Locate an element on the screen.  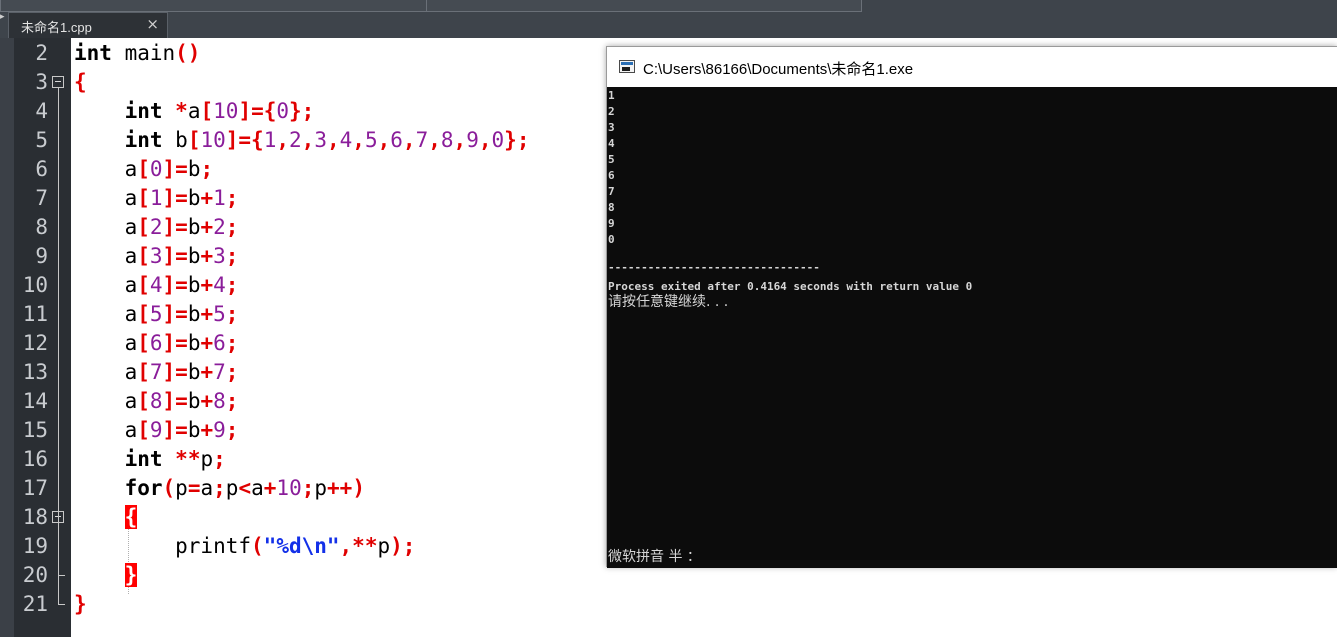
code-line: a[2]=b+2; is located at coordinates (156, 227).